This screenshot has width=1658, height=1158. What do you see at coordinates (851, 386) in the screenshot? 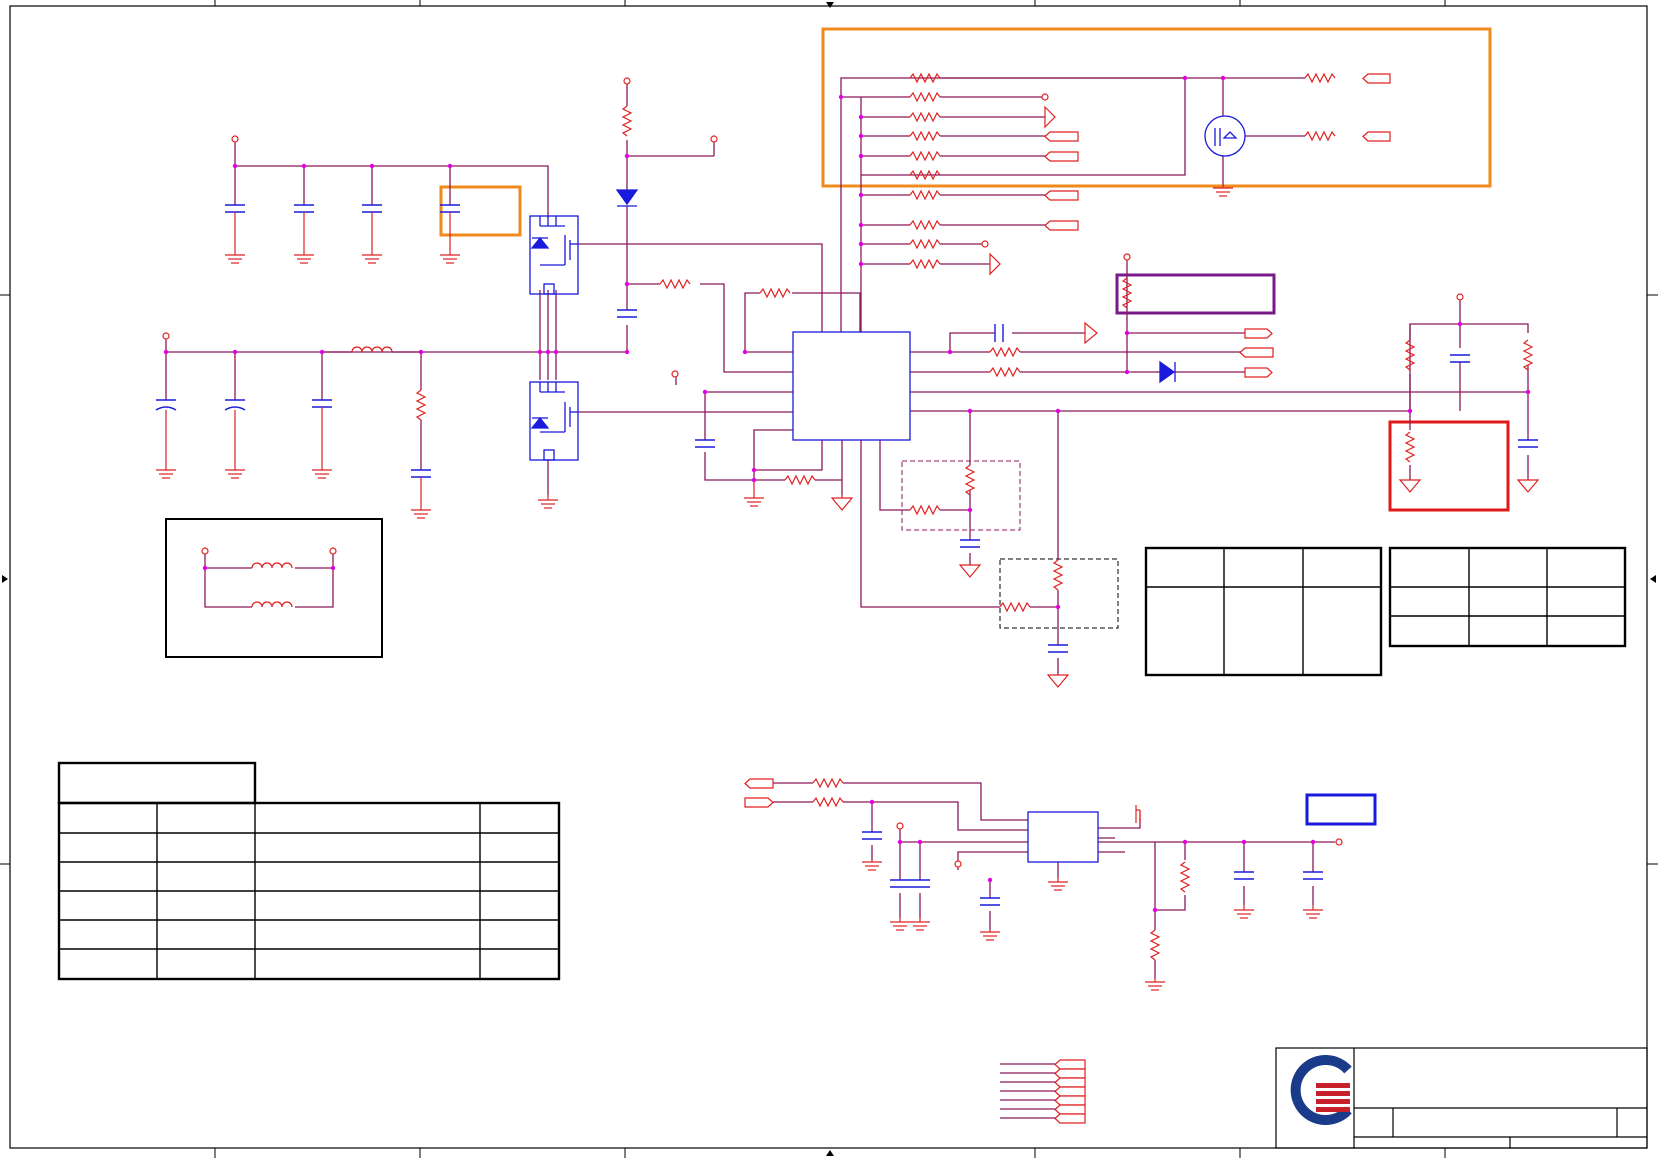
I see `main-controller-ic` at bounding box center [851, 386].